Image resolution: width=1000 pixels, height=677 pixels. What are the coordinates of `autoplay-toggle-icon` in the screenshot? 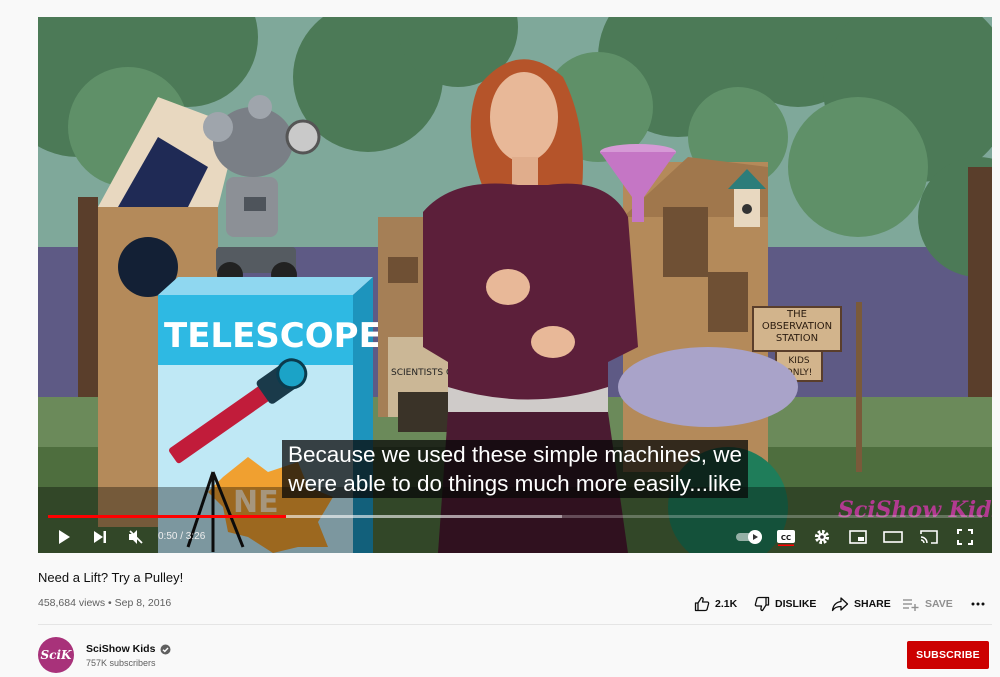 It's located at (749, 537).